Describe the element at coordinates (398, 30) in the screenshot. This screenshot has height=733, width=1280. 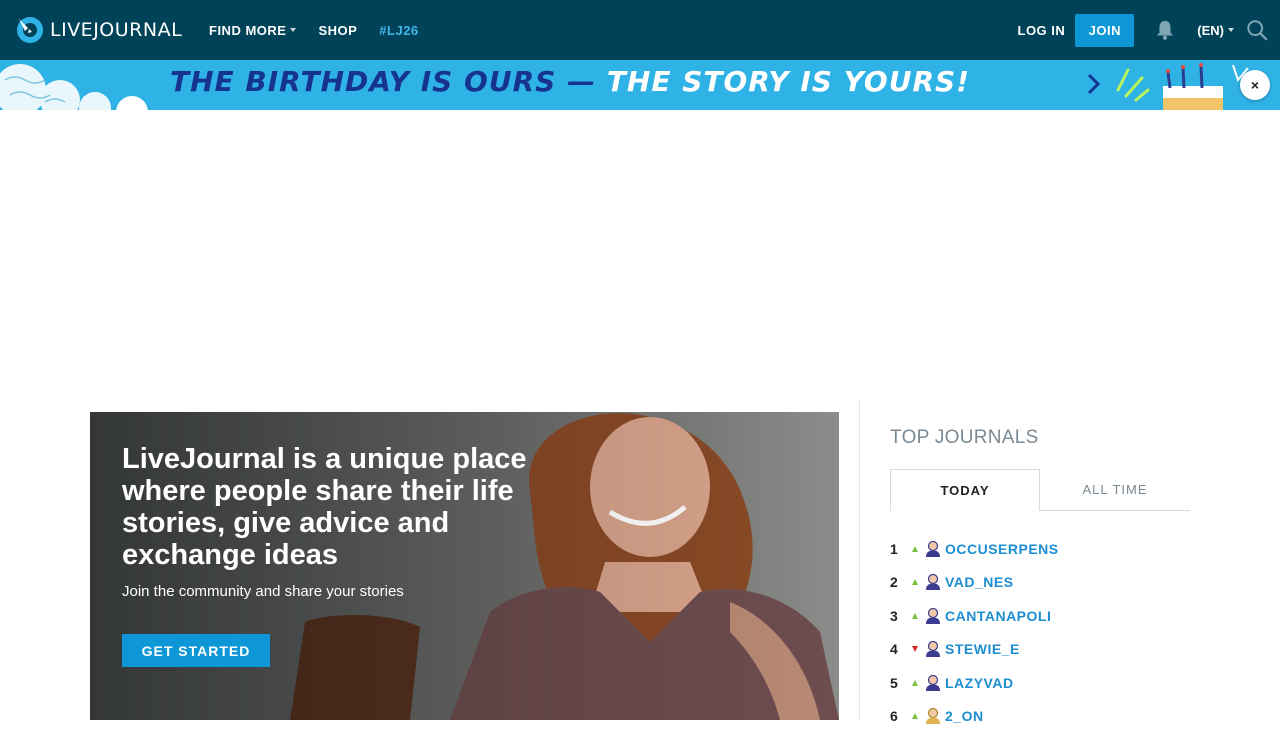
I see `nav-lj26-tag: #LJ26` at that location.